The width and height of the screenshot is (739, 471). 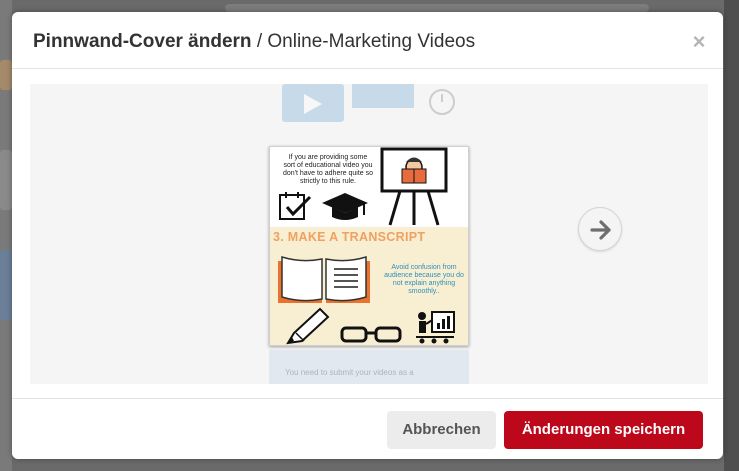 I want to click on previous-cover-preview, so click(x=378, y=108).